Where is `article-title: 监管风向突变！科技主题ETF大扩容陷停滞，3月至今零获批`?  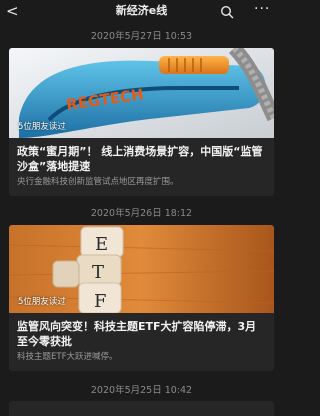 article-title: 监管风向突变！科技主题ETF大扩容陷停滞，3月至今零获批 is located at coordinates (141, 331).